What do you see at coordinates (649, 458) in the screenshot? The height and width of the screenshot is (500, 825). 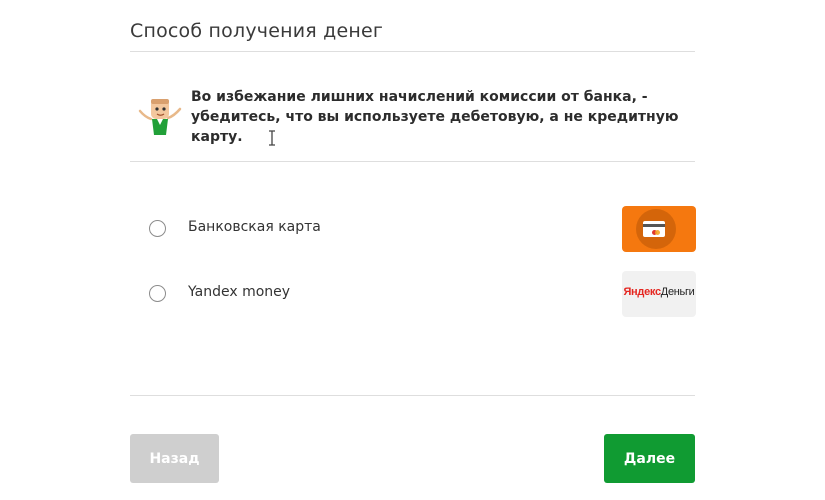 I see `next-button: Далее` at bounding box center [649, 458].